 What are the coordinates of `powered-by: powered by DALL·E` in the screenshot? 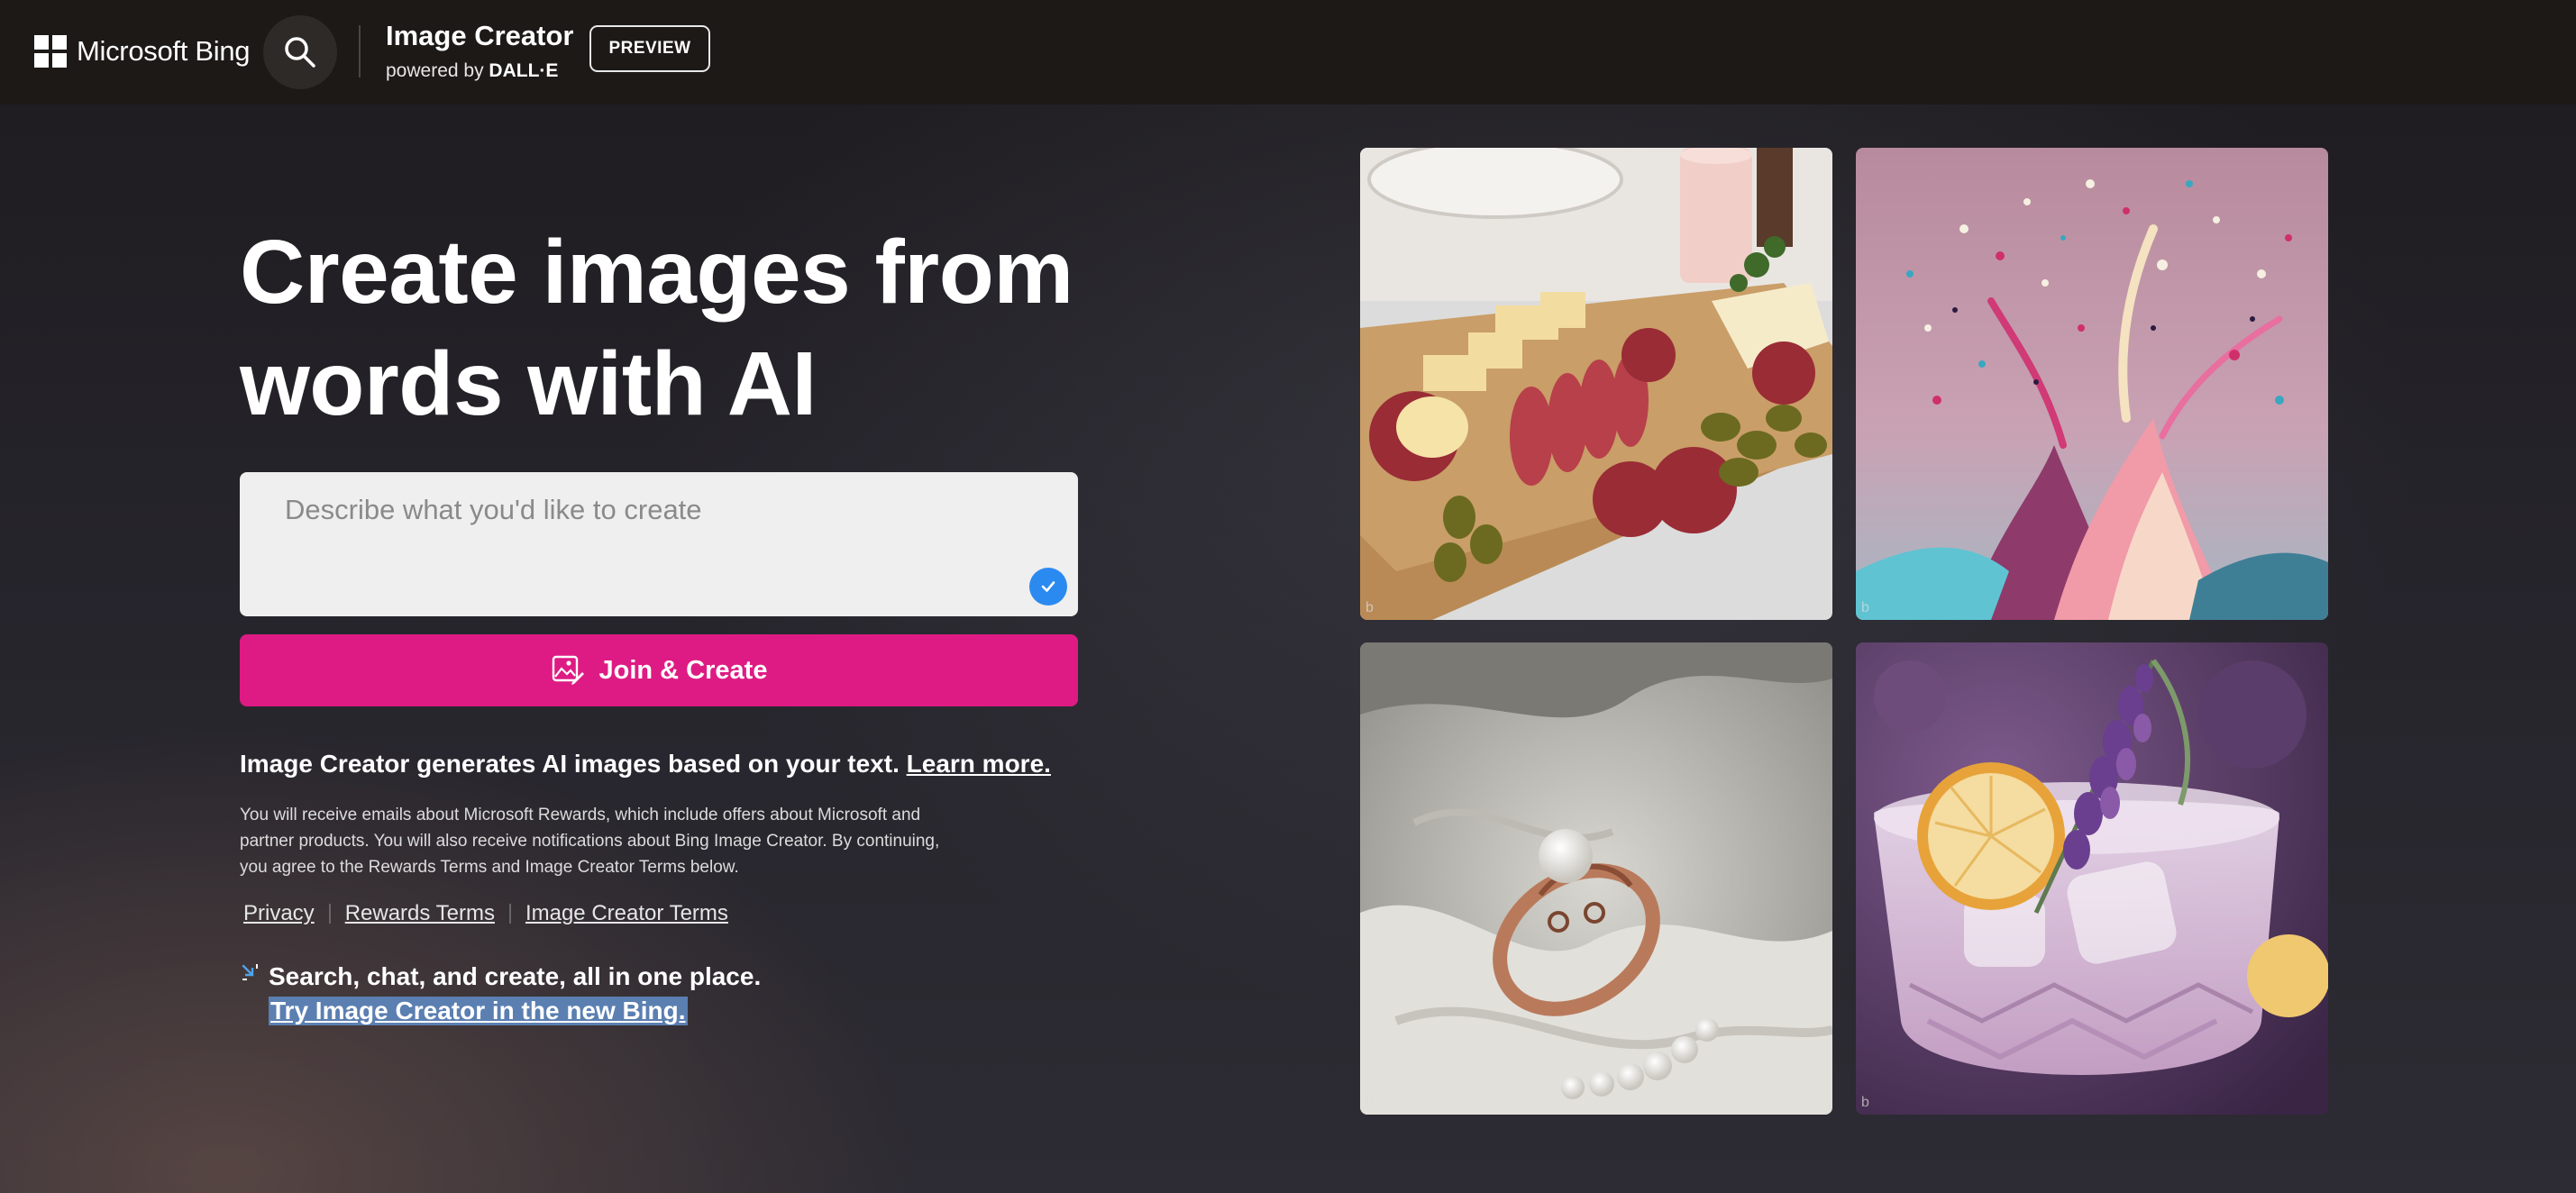 It's located at (480, 71).